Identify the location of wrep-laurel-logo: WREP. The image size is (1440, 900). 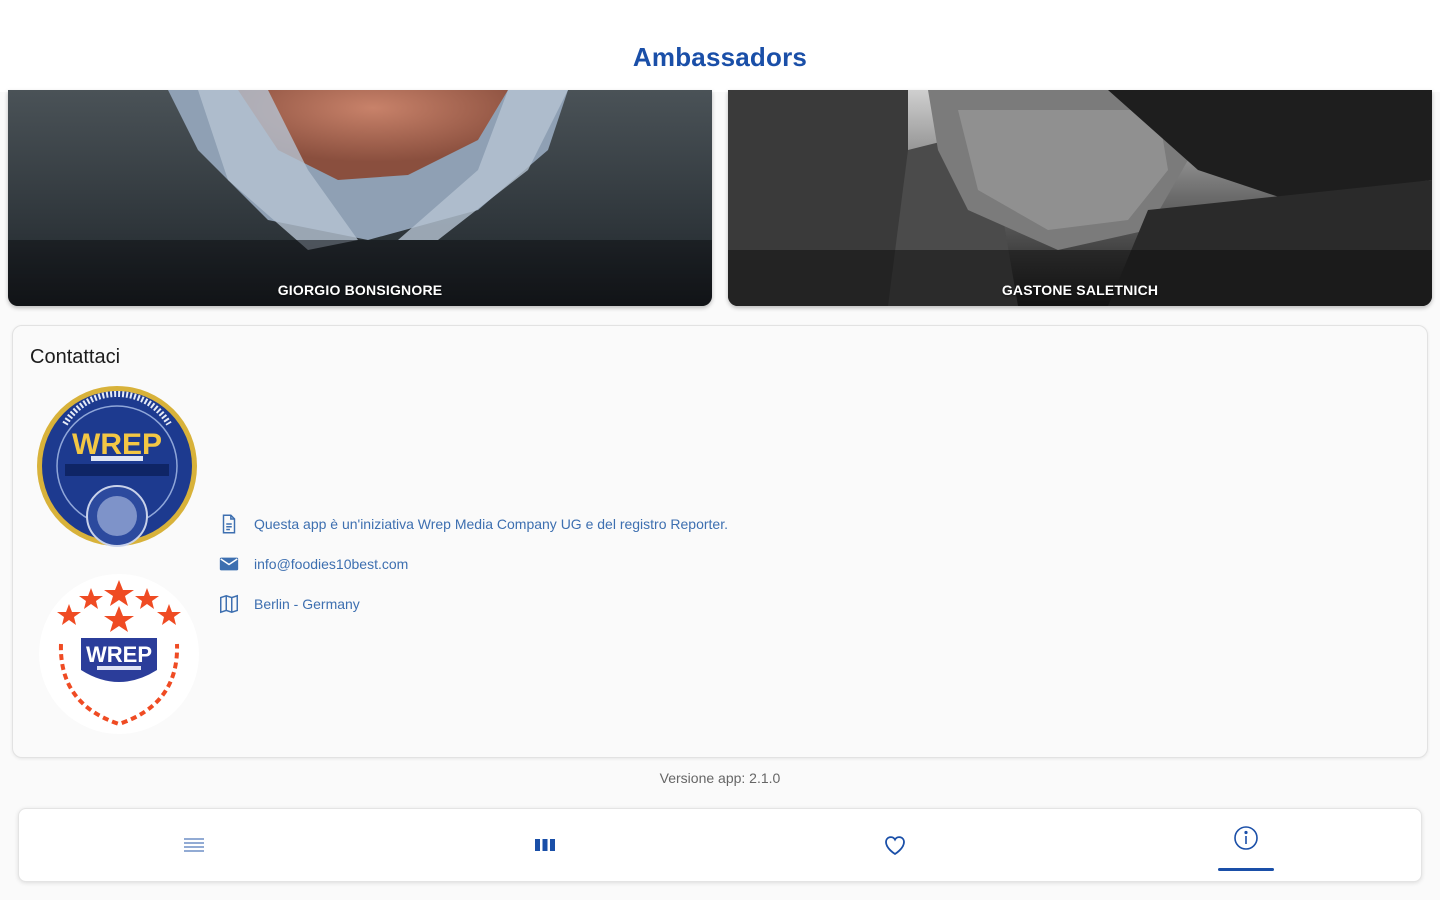
(119, 654).